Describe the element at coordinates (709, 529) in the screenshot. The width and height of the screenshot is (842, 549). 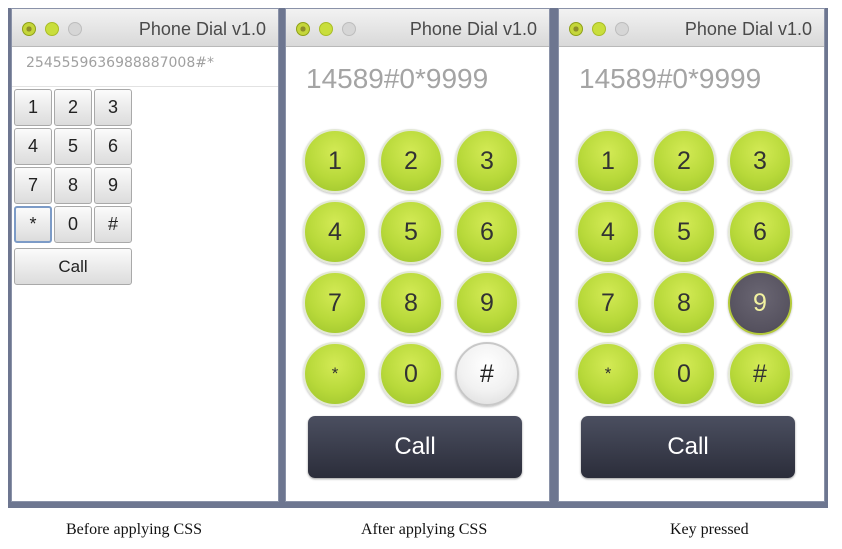
I see `caption-key-pressed: Key pressed` at that location.